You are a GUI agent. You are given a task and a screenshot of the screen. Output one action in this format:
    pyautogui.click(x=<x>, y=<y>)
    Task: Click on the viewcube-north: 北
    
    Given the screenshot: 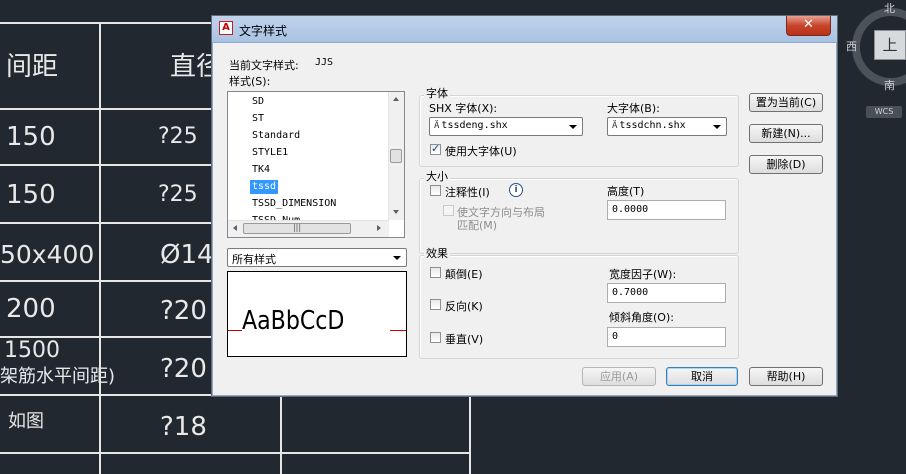 What is the action you would take?
    pyautogui.click(x=889, y=8)
    